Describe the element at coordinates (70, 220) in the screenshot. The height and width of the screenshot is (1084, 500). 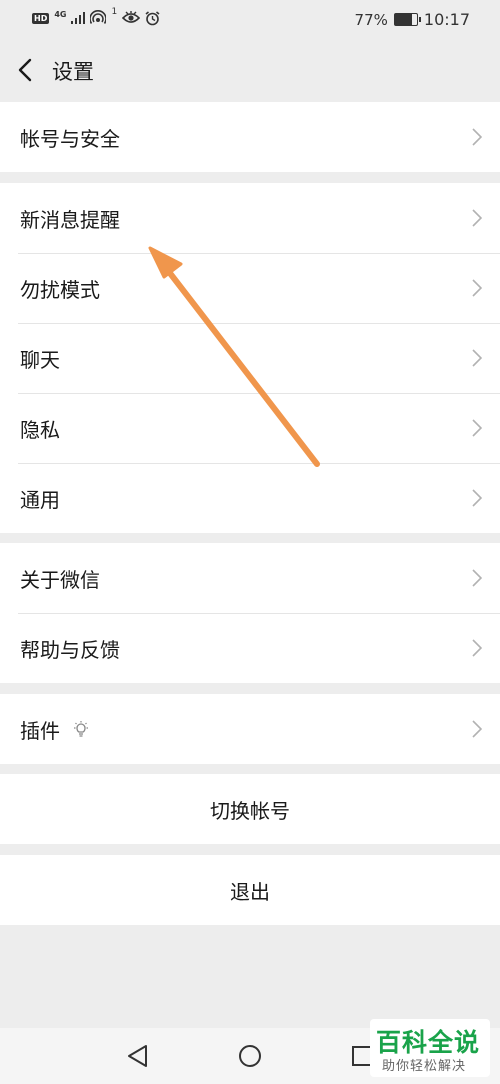
I see `row-label: 新消息提醒` at that location.